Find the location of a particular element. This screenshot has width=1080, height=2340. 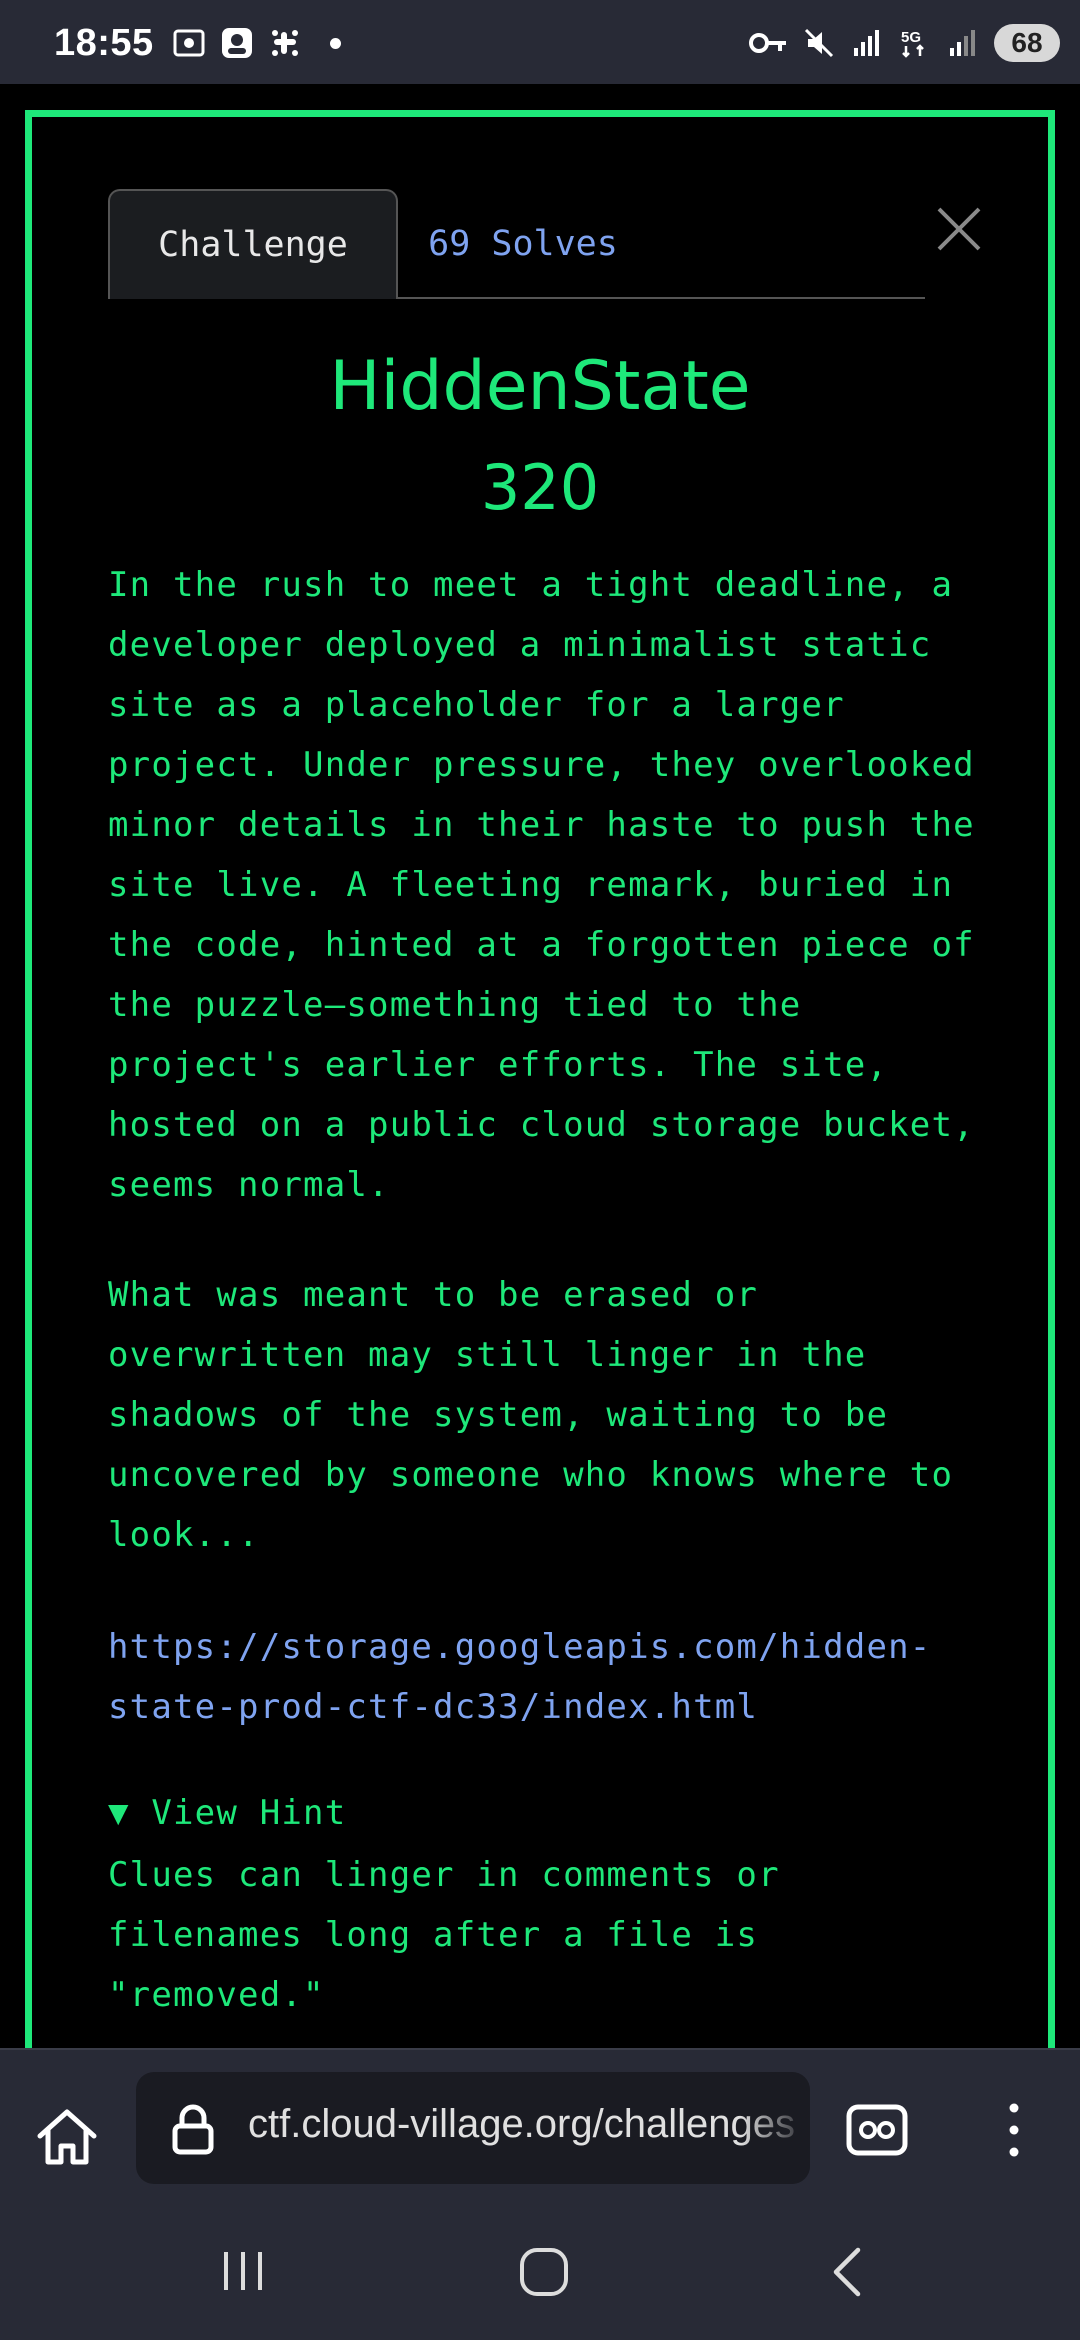

screenshot-icon is located at coordinates (189, 43).